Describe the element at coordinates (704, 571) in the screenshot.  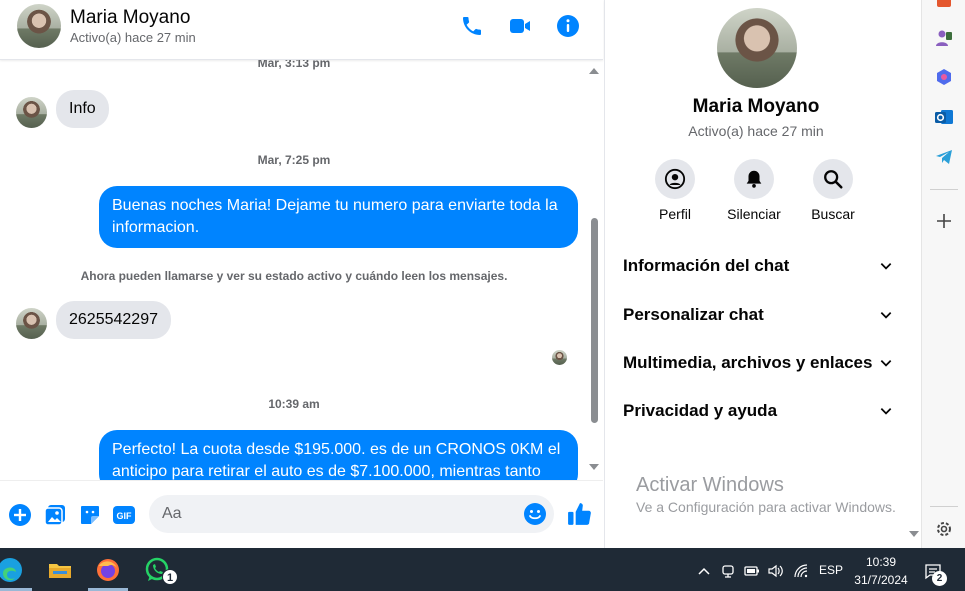
I see `chevron-up-icon` at that location.